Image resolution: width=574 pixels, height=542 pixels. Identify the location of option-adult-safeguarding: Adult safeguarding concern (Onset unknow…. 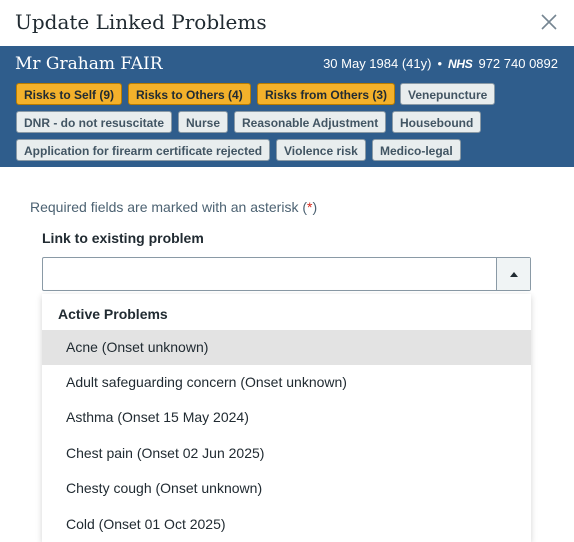
(286, 382).